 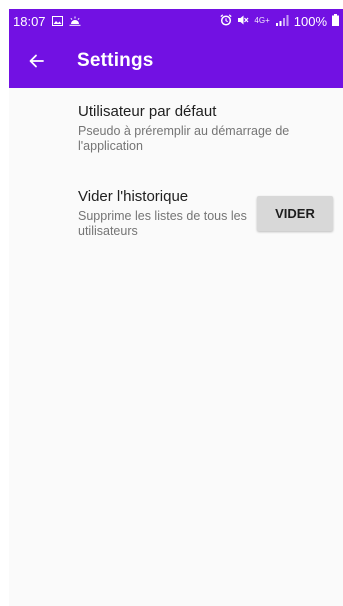 What do you see at coordinates (282, 21) in the screenshot?
I see `signal-icon` at bounding box center [282, 21].